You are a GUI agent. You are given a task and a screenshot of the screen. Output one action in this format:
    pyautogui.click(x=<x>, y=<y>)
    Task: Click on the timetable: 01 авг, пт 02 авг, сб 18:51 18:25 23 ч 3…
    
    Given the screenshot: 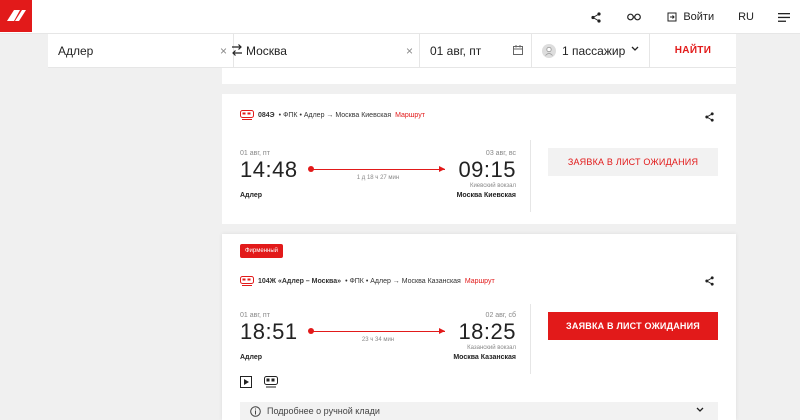 What is the action you would take?
    pyautogui.click(x=378, y=342)
    